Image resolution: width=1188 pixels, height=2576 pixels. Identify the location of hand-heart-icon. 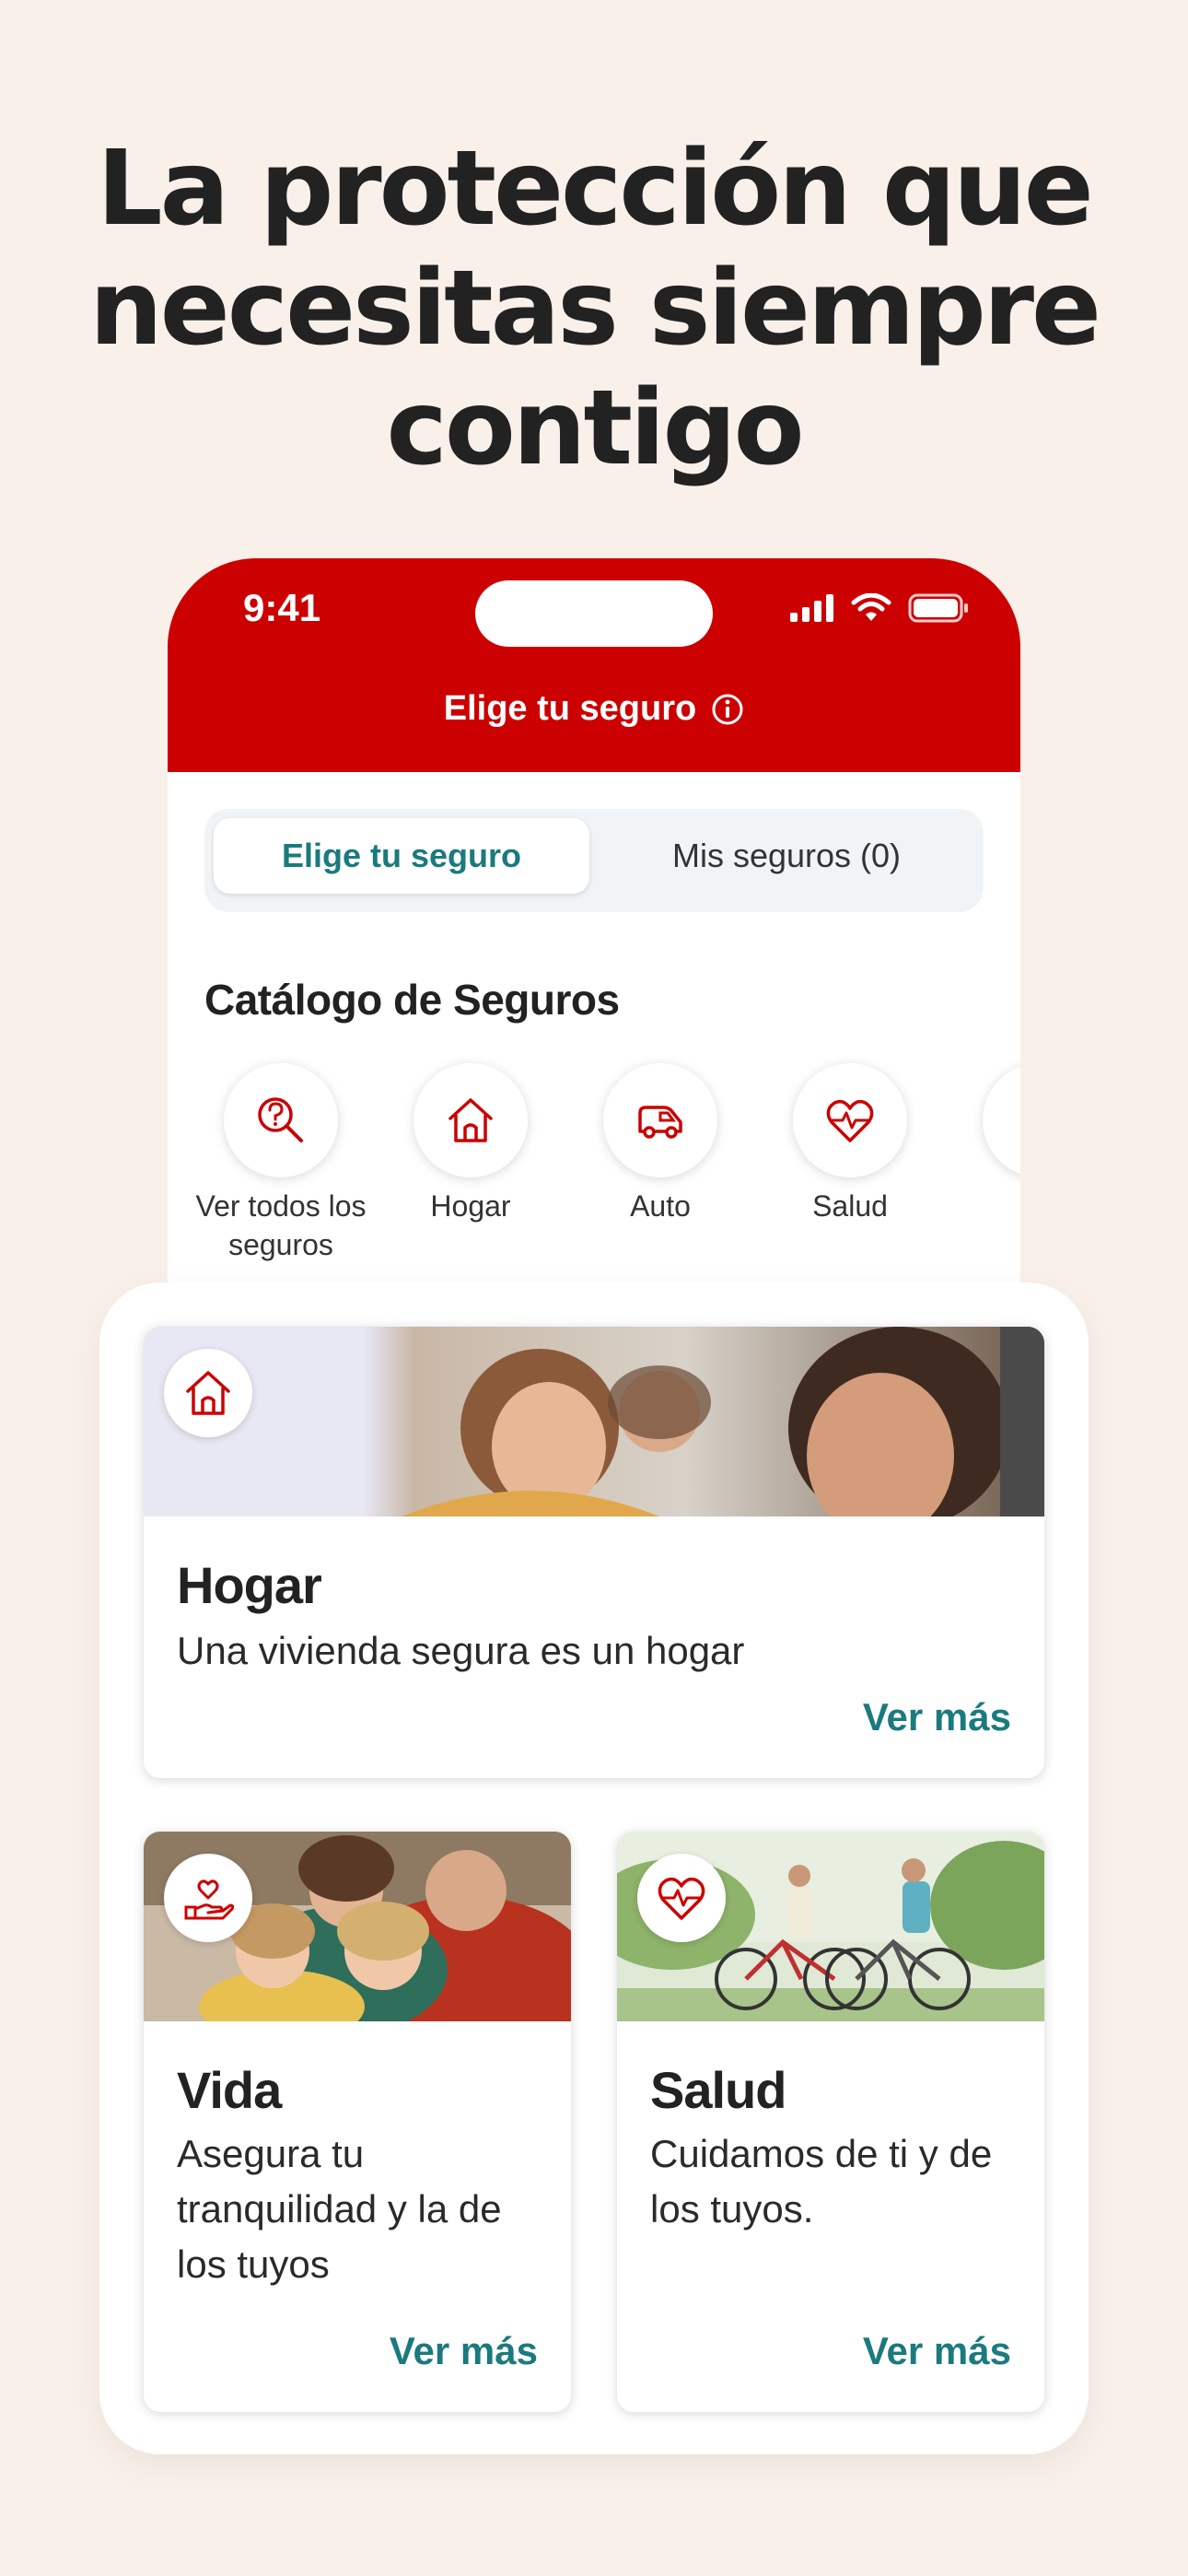
(209, 1899).